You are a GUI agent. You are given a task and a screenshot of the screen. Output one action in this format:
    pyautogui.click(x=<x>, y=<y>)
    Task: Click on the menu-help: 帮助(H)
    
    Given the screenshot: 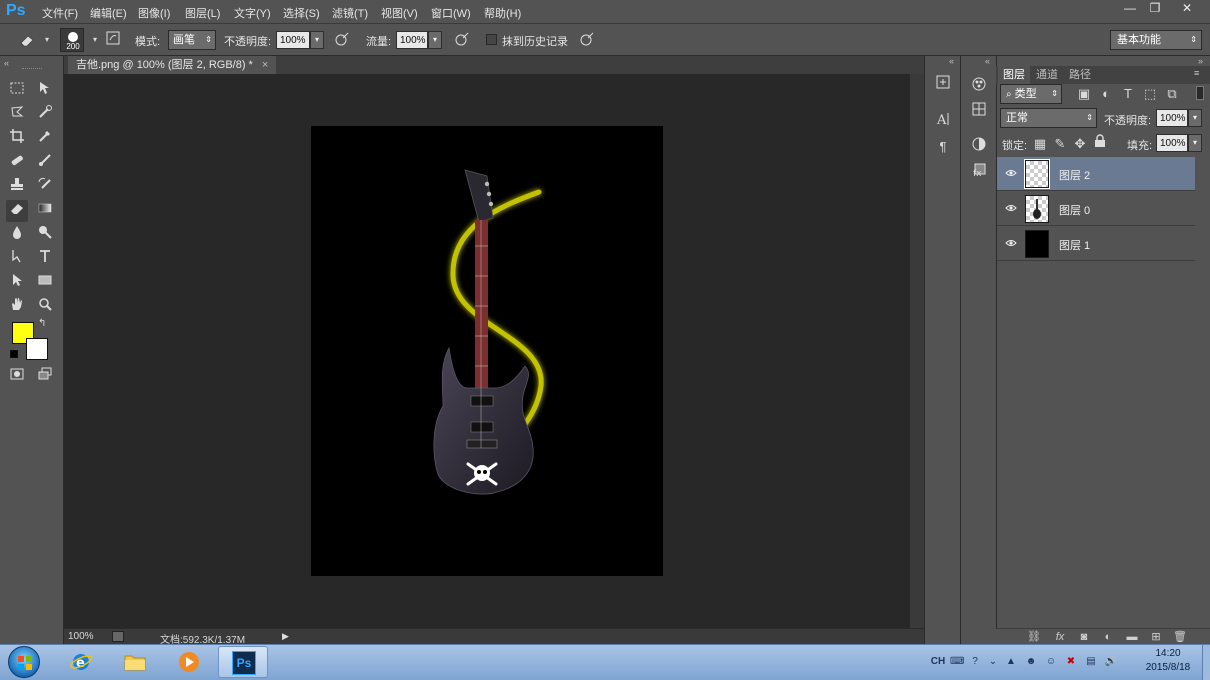 What is the action you would take?
    pyautogui.click(x=502, y=13)
    